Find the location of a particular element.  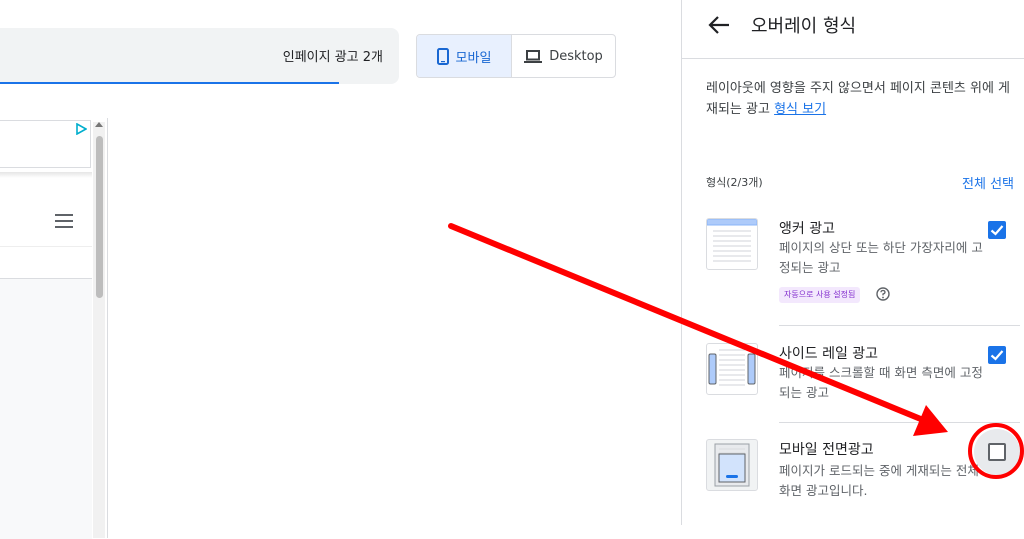

auto-enabled-badge: 자동으로 사용 설정됨 is located at coordinates (820, 295).